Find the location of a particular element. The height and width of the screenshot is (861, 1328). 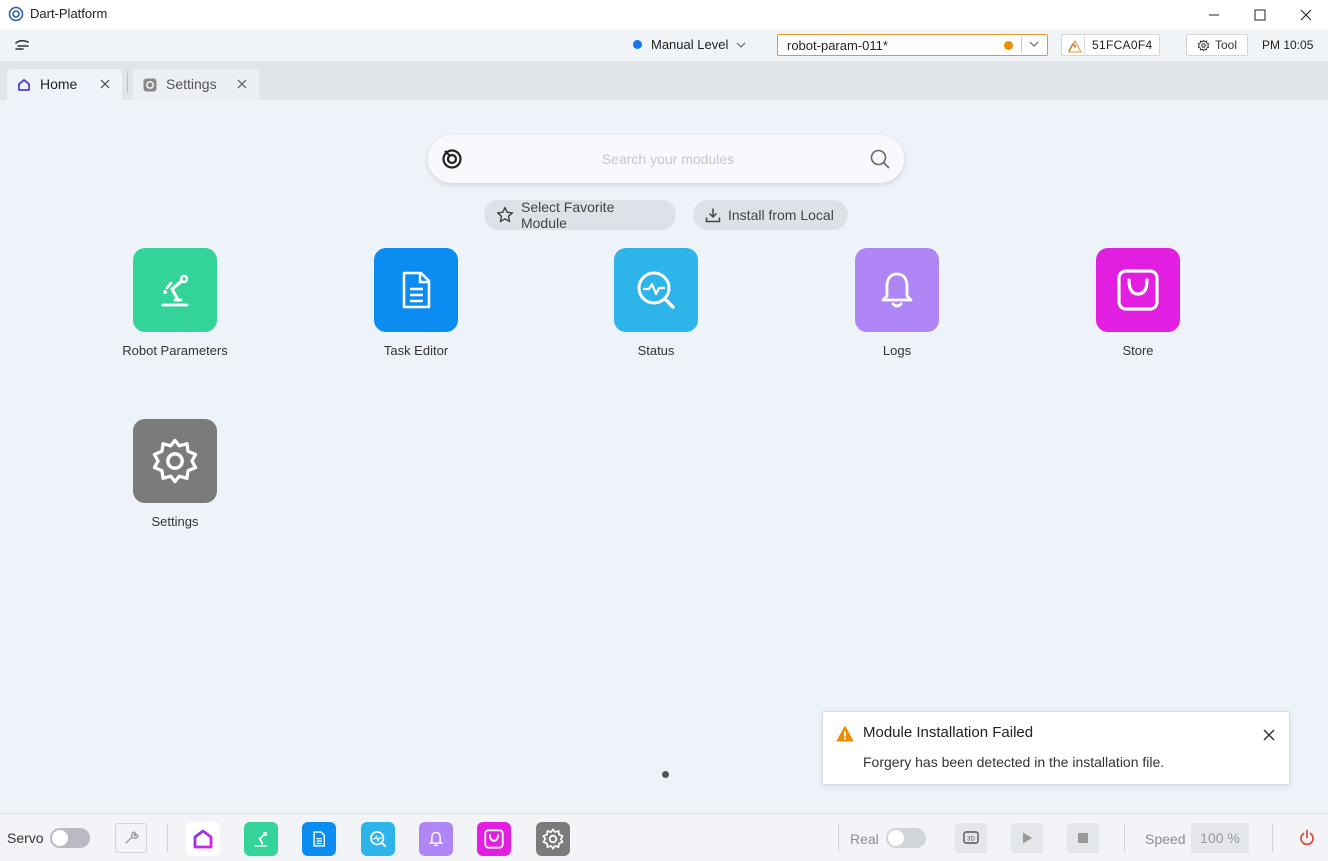

wrench-icon is located at coordinates (132, 837).